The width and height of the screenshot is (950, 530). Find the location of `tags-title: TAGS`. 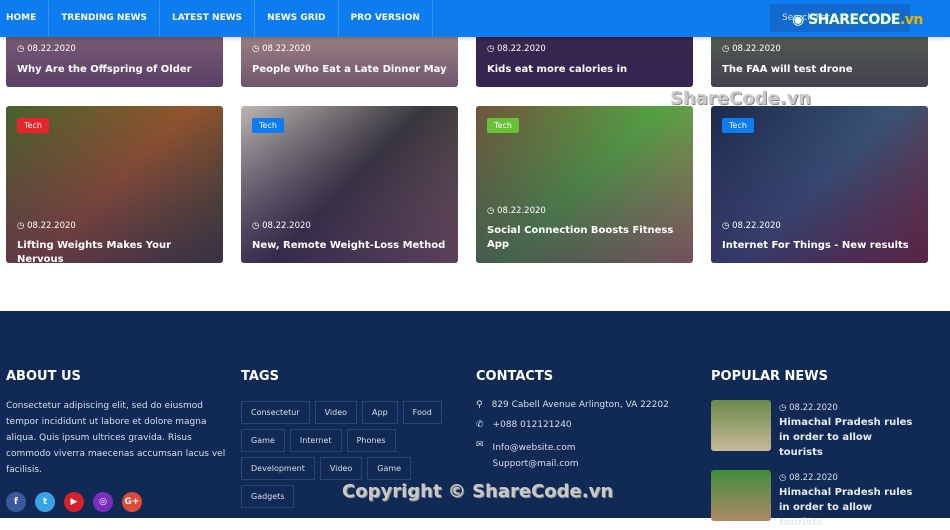

tags-title: TAGS is located at coordinates (260, 376).